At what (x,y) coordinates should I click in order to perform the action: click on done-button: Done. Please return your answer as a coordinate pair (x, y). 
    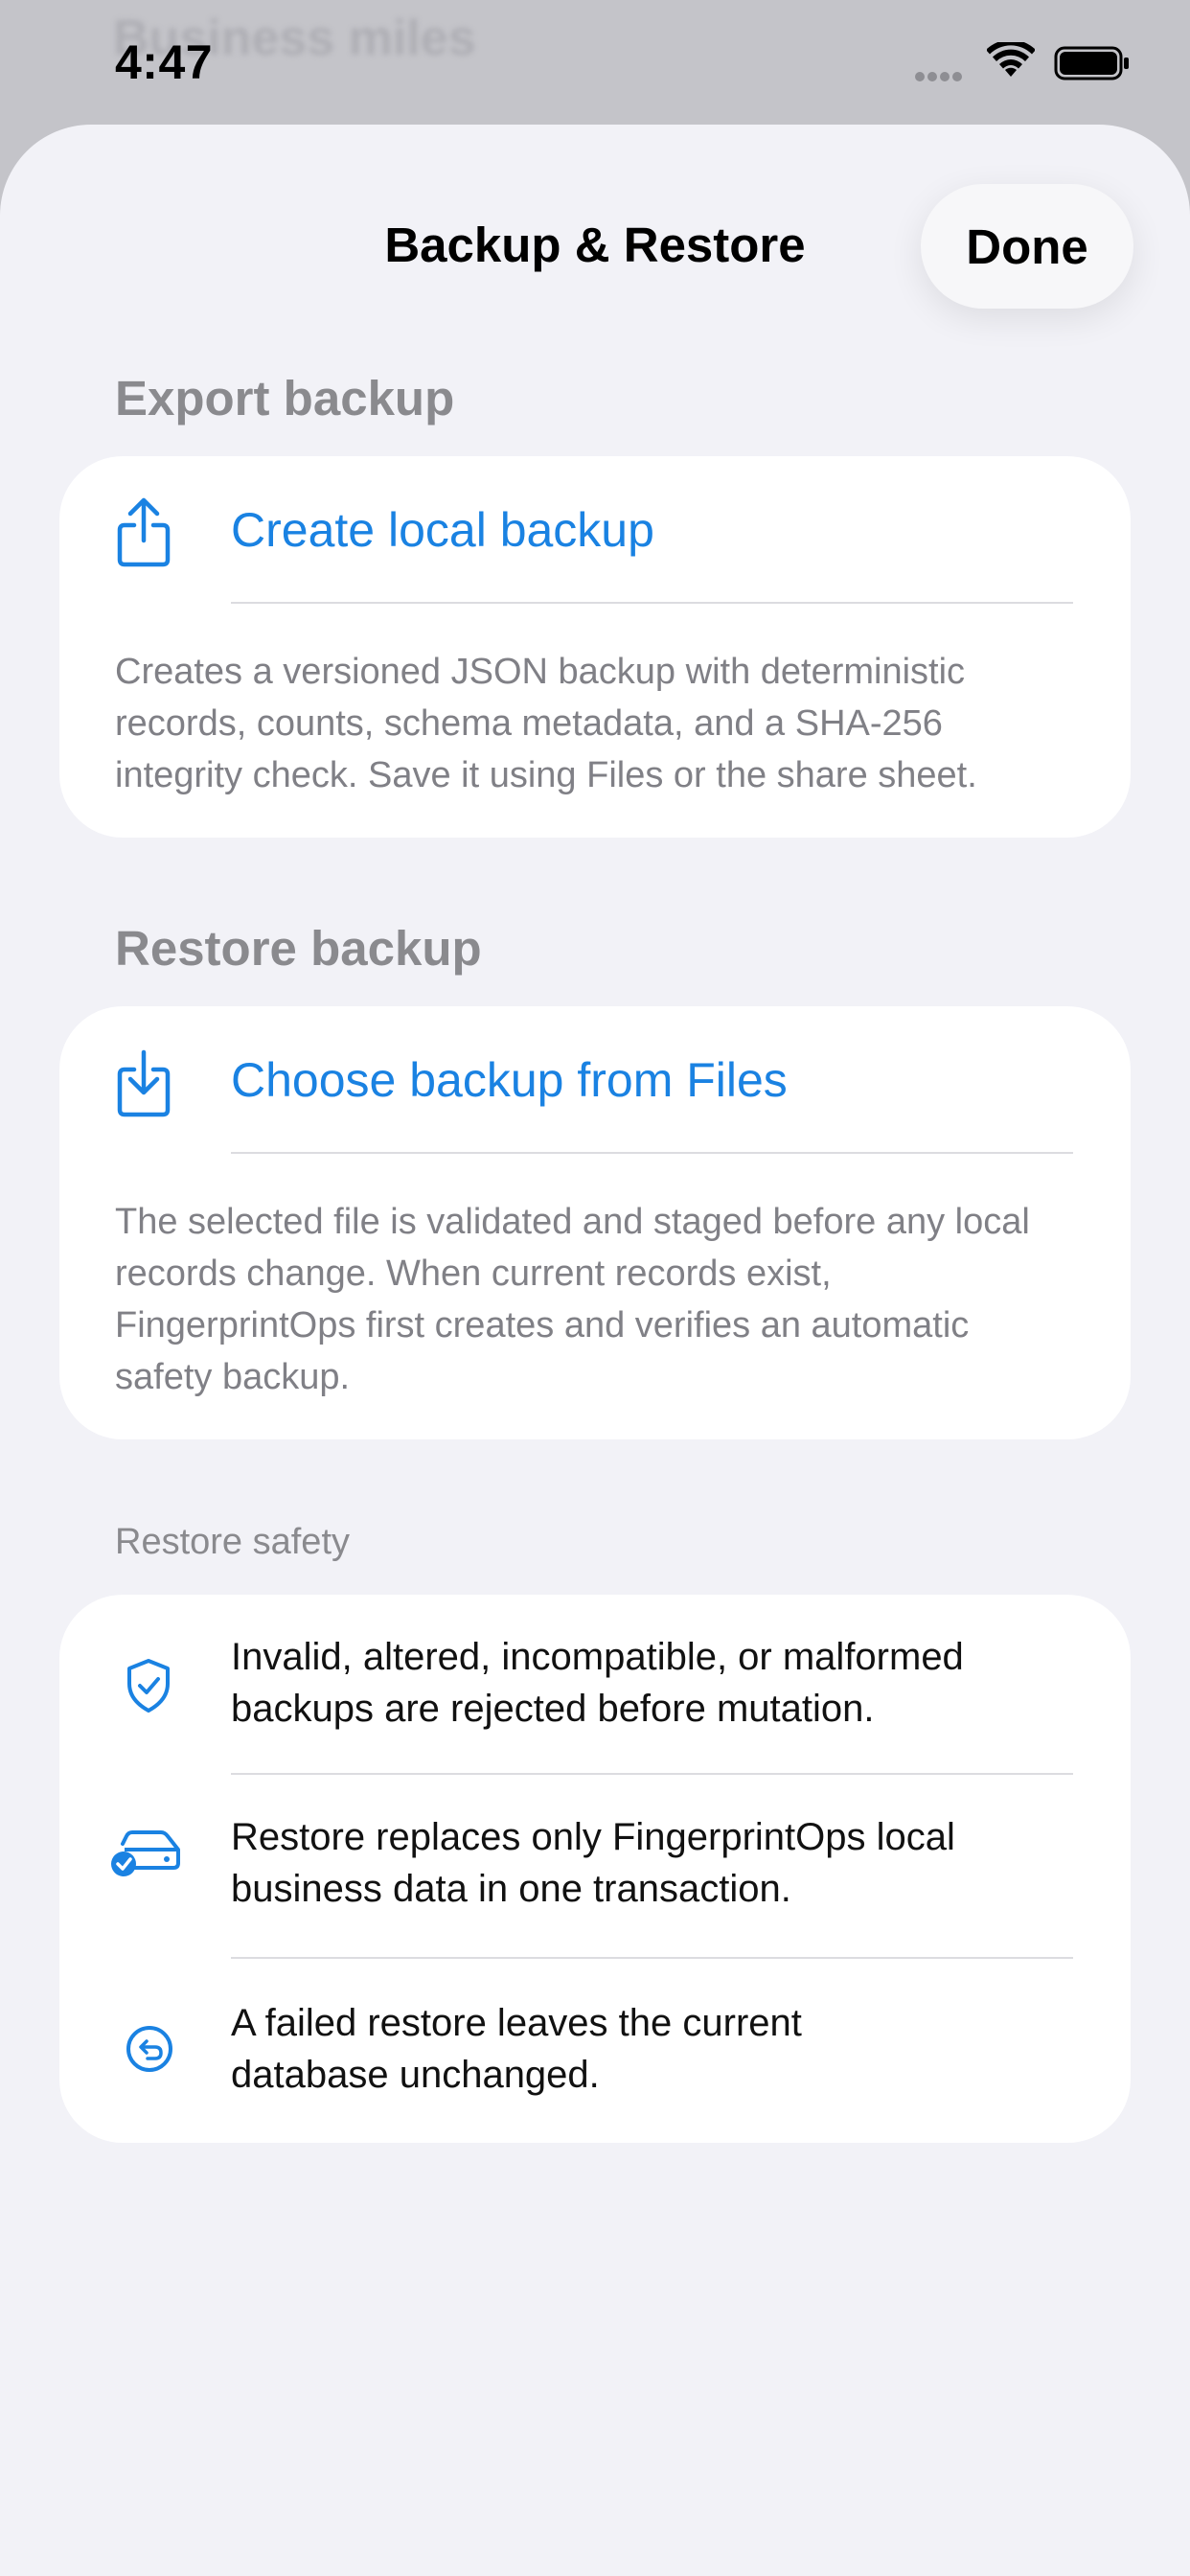
    Looking at the image, I should click on (1027, 246).